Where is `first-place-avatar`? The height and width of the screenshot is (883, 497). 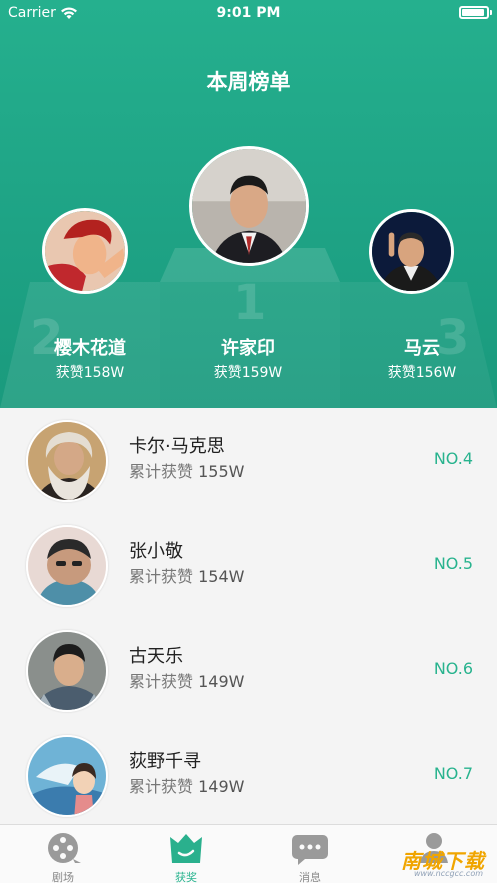
first-place-avatar is located at coordinates (249, 206).